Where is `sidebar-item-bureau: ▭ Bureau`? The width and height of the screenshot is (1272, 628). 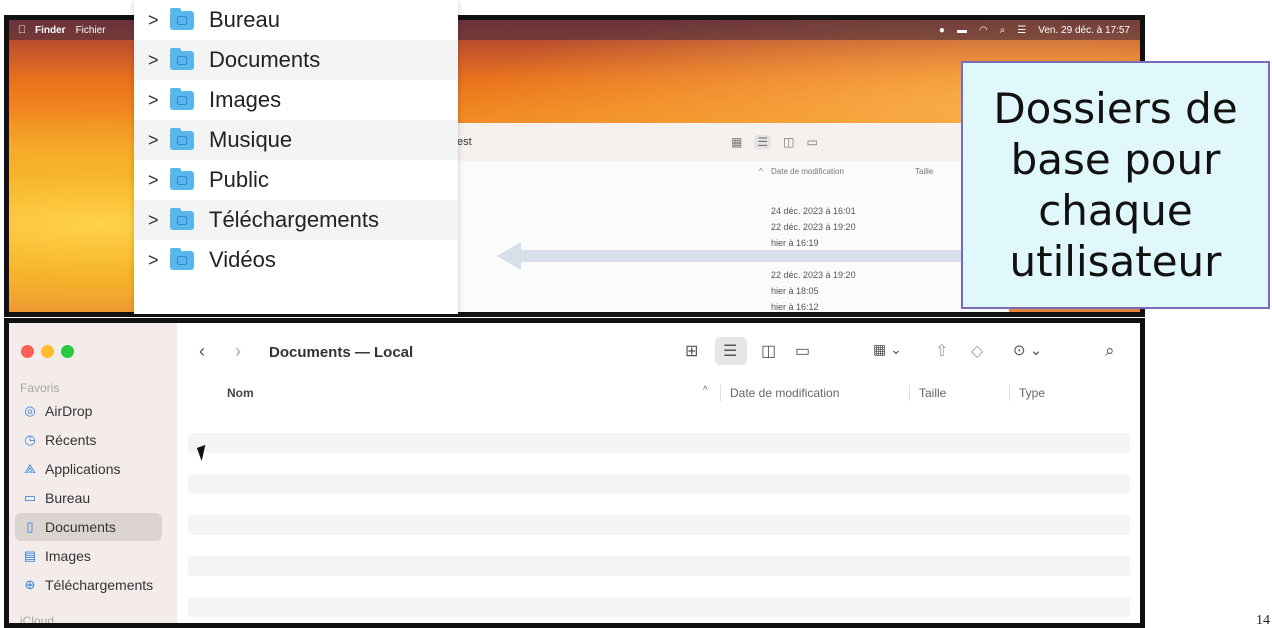
sidebar-item-bureau: ▭ Bureau is located at coordinates (88, 498).